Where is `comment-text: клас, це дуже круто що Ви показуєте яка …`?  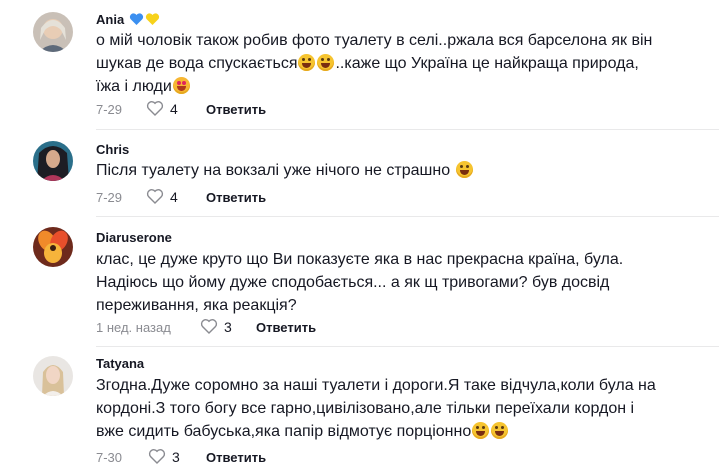
comment-text: клас, це дуже круто що Ви показуєте яка … is located at coordinates (396, 282).